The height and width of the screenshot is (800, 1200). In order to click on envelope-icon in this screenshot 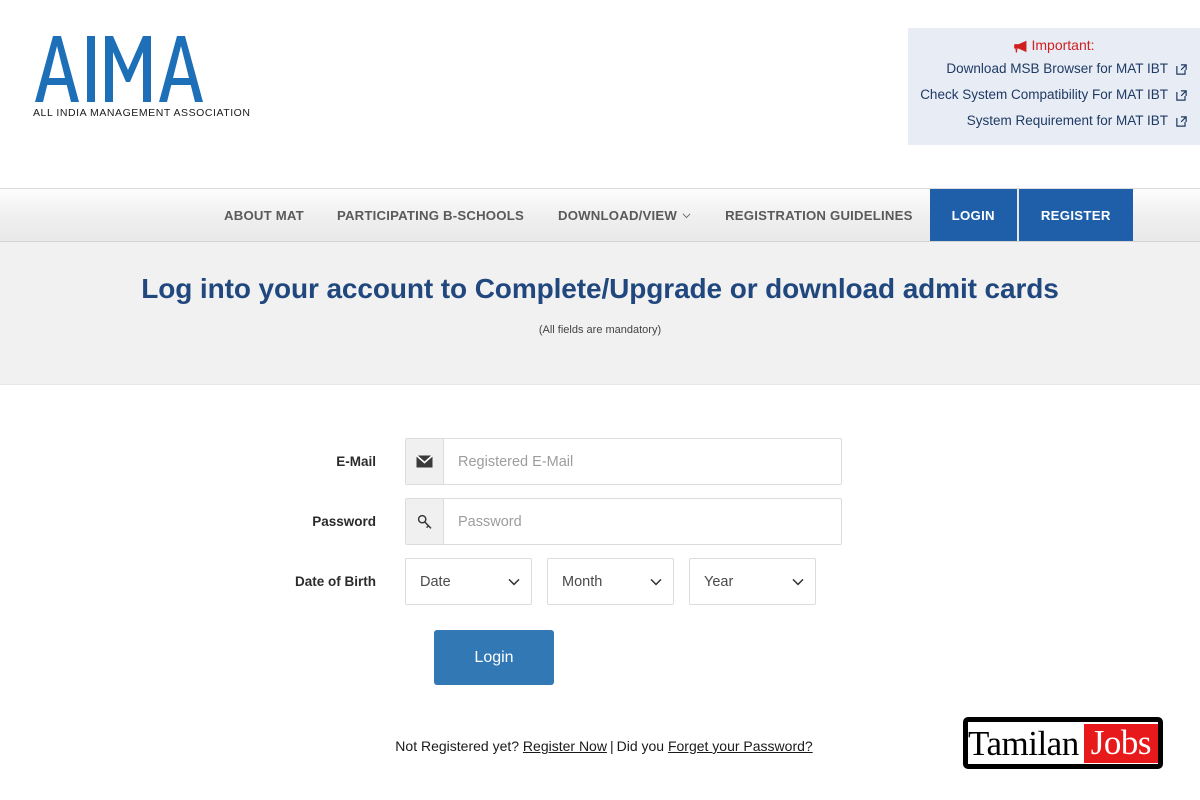, I will do `click(424, 461)`.